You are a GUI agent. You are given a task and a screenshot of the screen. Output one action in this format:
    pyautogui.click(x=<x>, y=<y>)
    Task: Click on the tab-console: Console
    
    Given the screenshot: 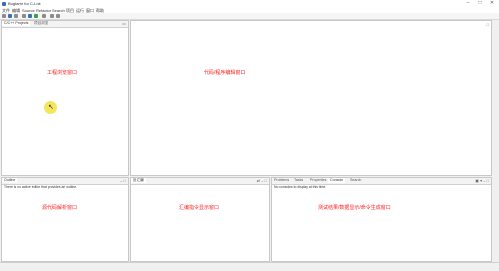 What is the action you would take?
    pyautogui.click(x=337, y=180)
    